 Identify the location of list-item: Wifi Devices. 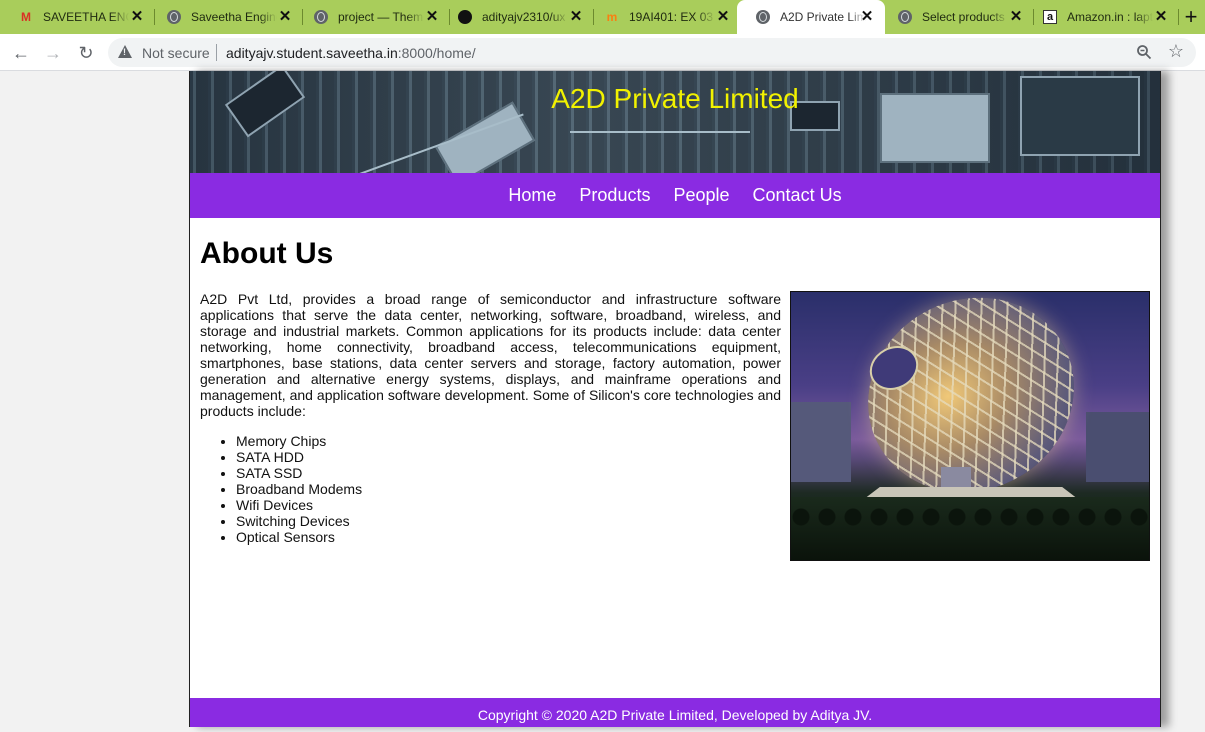
(299, 505).